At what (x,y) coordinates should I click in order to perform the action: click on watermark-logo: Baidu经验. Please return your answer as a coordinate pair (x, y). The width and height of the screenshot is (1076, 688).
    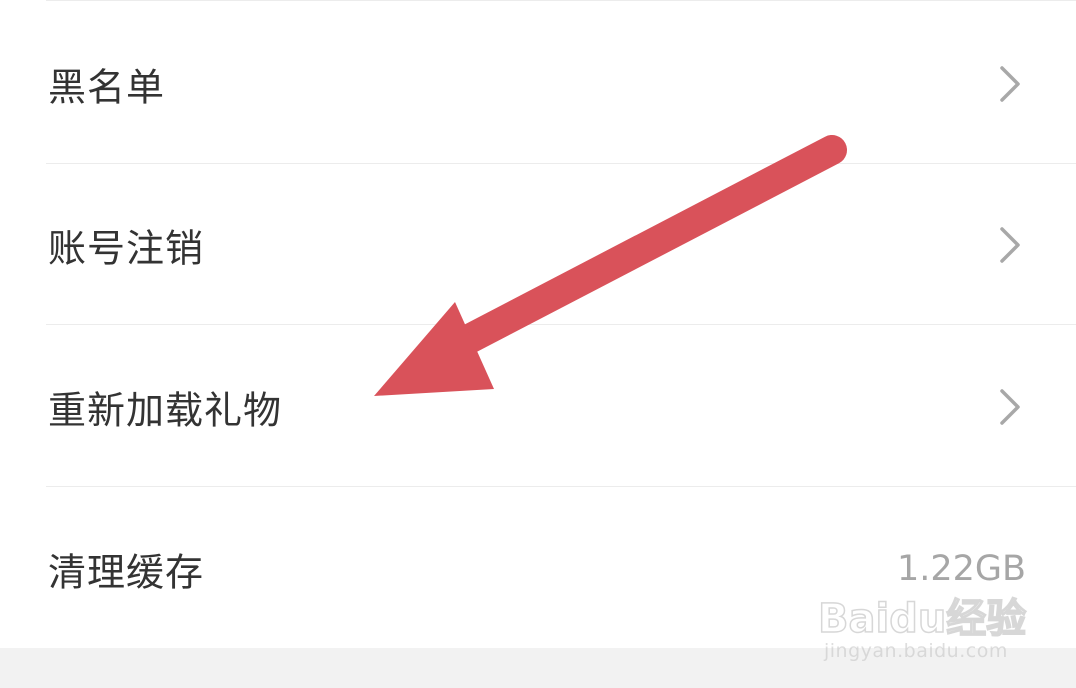
    Looking at the image, I should click on (922, 619).